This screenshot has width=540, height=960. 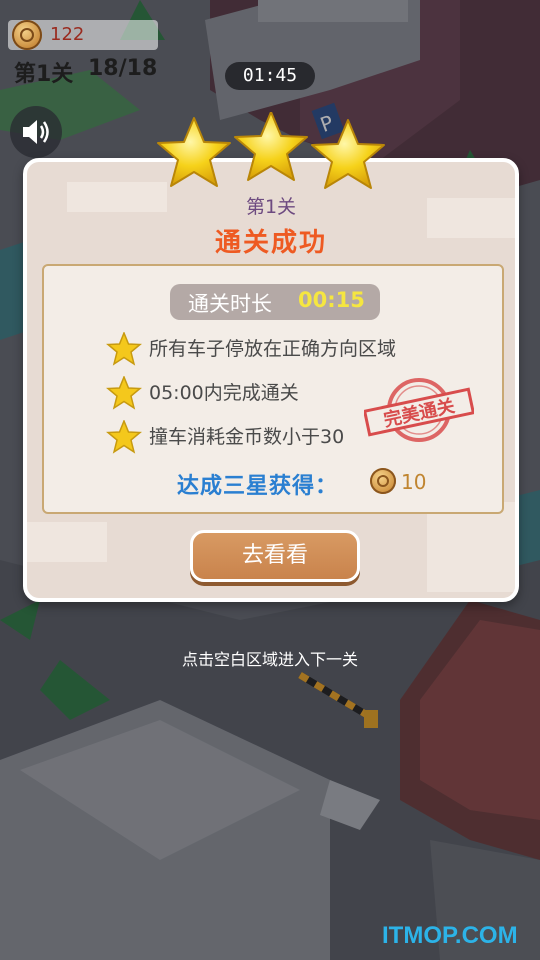 I want to click on go-look-button: 去看看, so click(x=275, y=556).